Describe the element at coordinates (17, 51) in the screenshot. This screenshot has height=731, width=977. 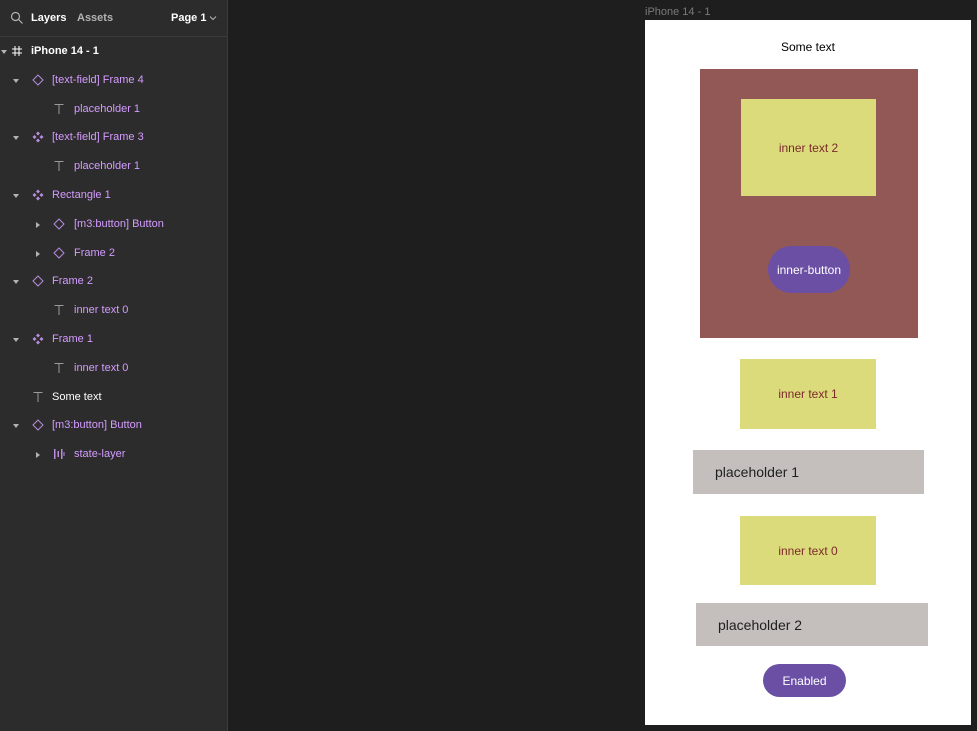
I see `frame-hash-icon` at that location.